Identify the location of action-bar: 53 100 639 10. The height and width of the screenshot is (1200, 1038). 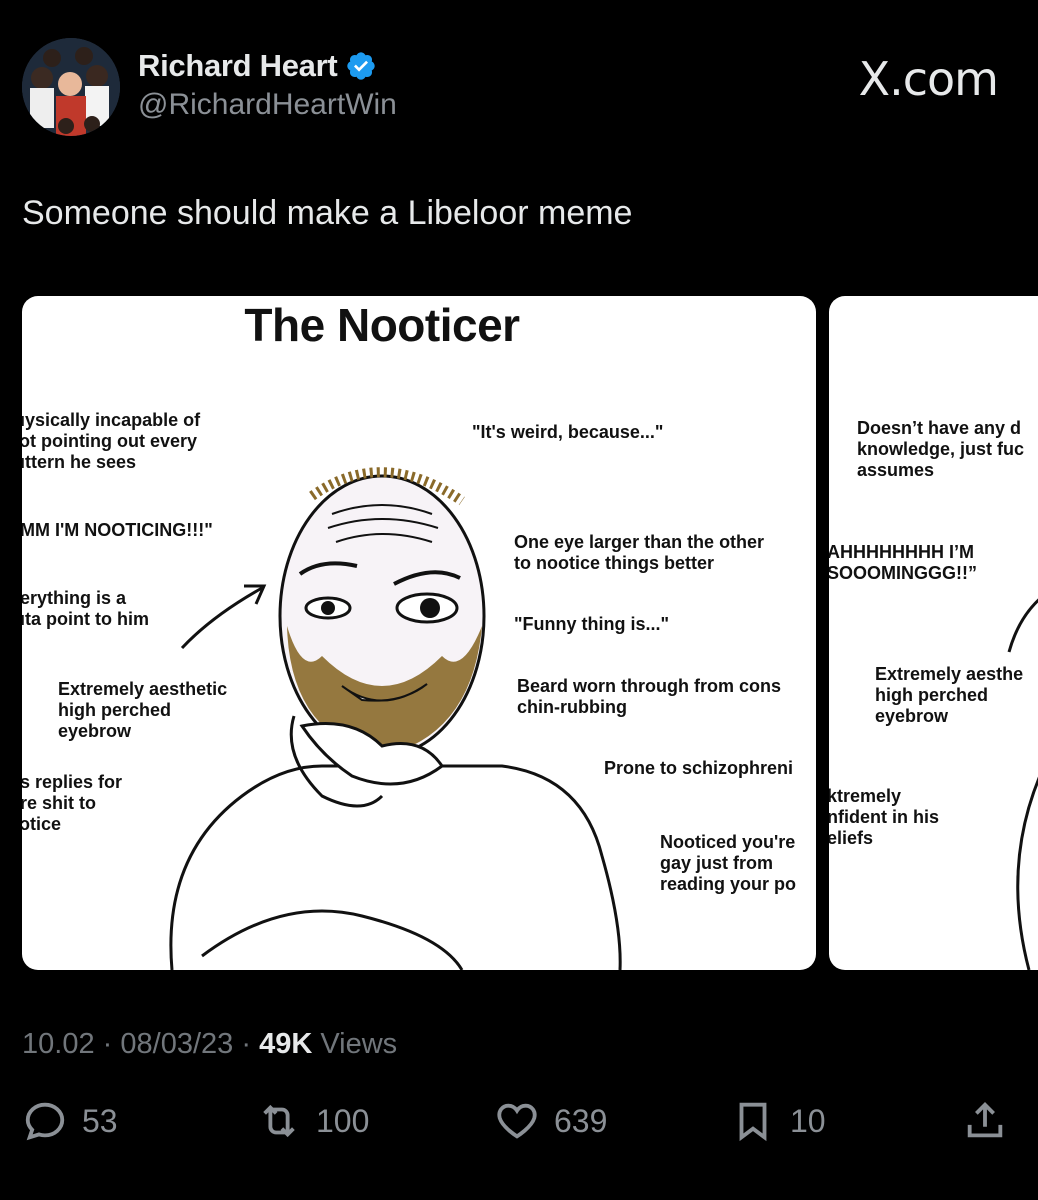
(522, 1123).